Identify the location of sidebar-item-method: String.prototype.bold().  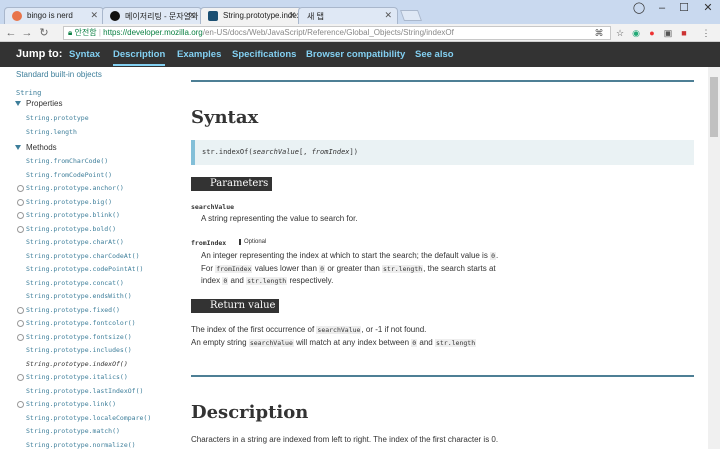
(71, 229).